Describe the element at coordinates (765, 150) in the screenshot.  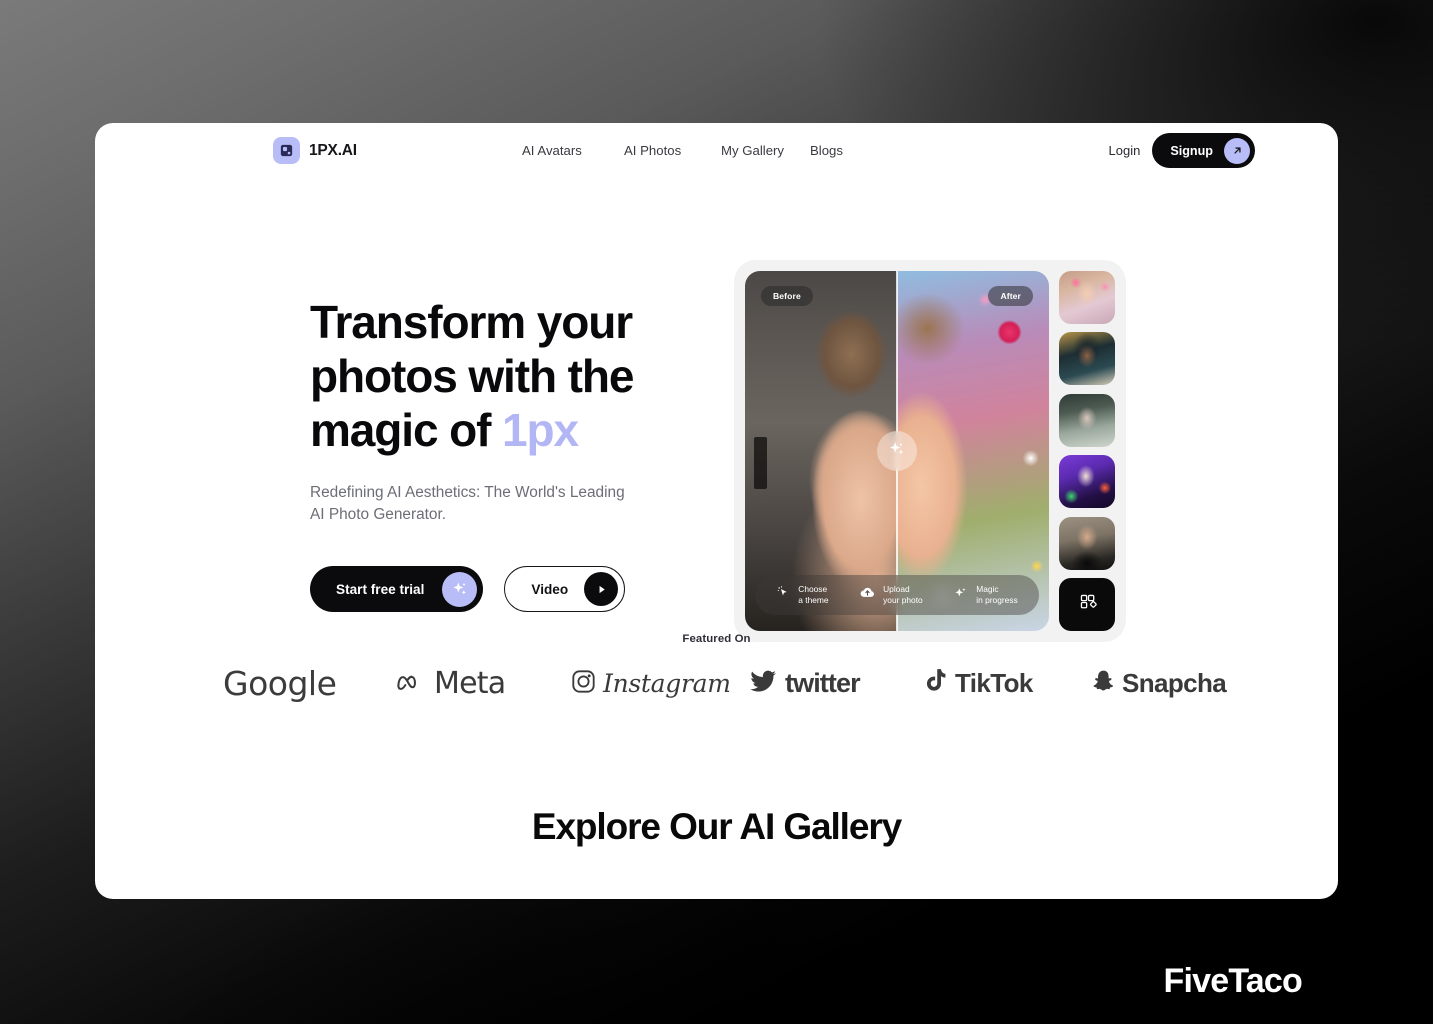
I see `nav-item-my-gallery: My Gallery` at that location.